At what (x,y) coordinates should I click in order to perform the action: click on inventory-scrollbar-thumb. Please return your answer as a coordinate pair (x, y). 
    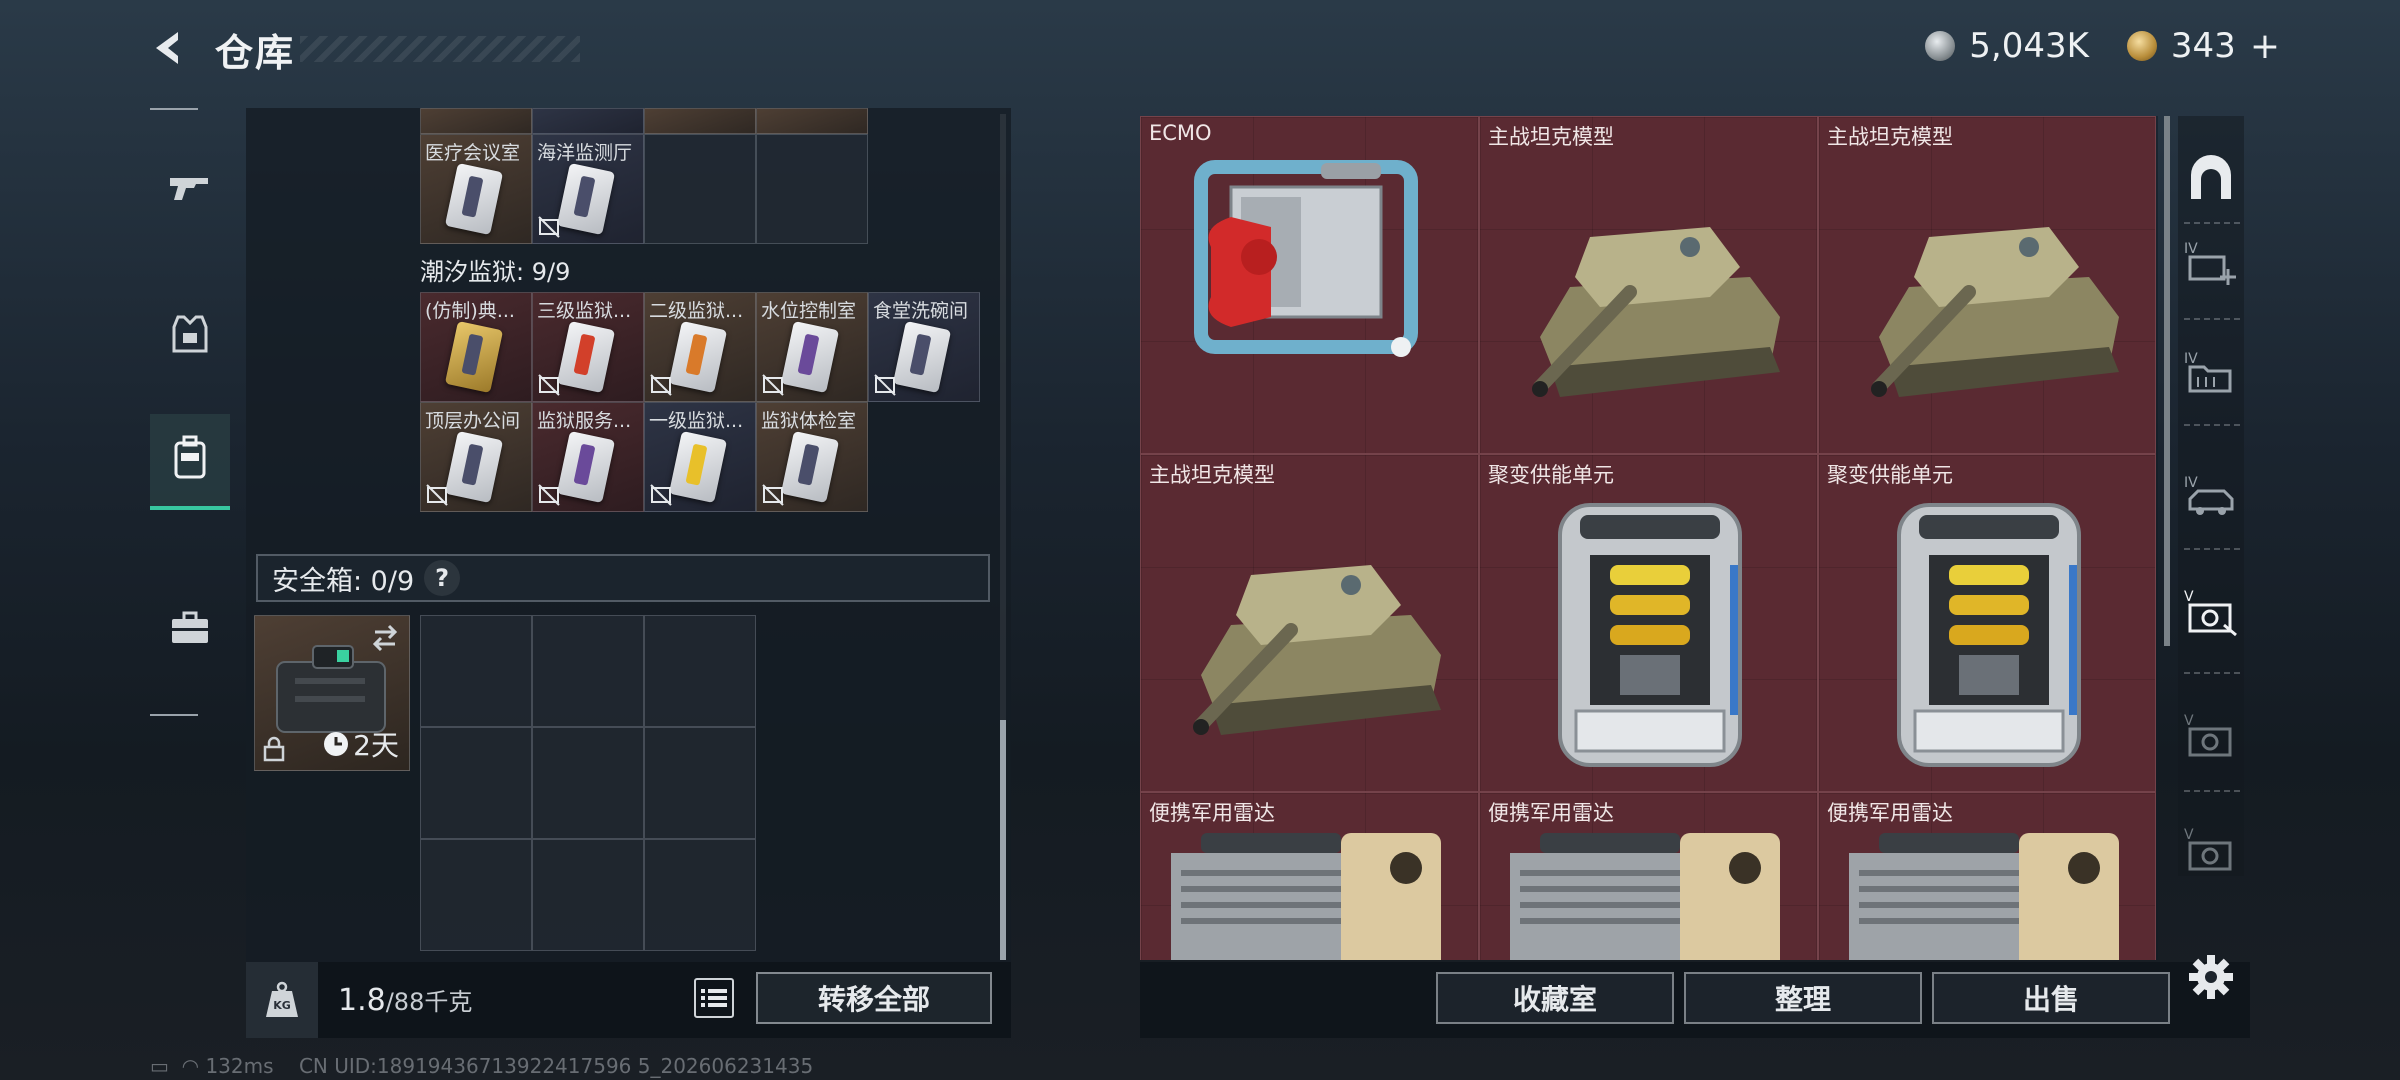
    Looking at the image, I should click on (1003, 840).